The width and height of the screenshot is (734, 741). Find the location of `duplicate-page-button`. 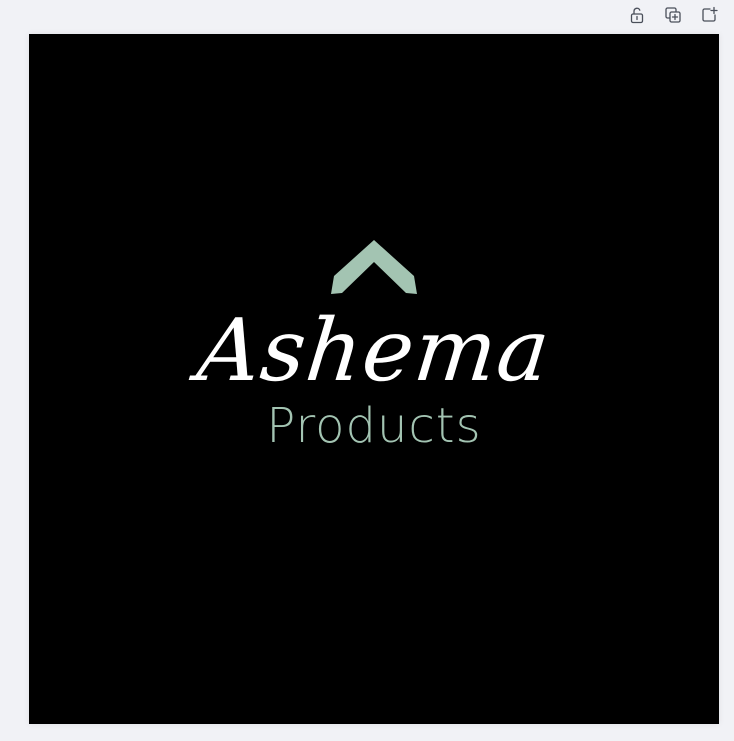

duplicate-page-button is located at coordinates (673, 15).